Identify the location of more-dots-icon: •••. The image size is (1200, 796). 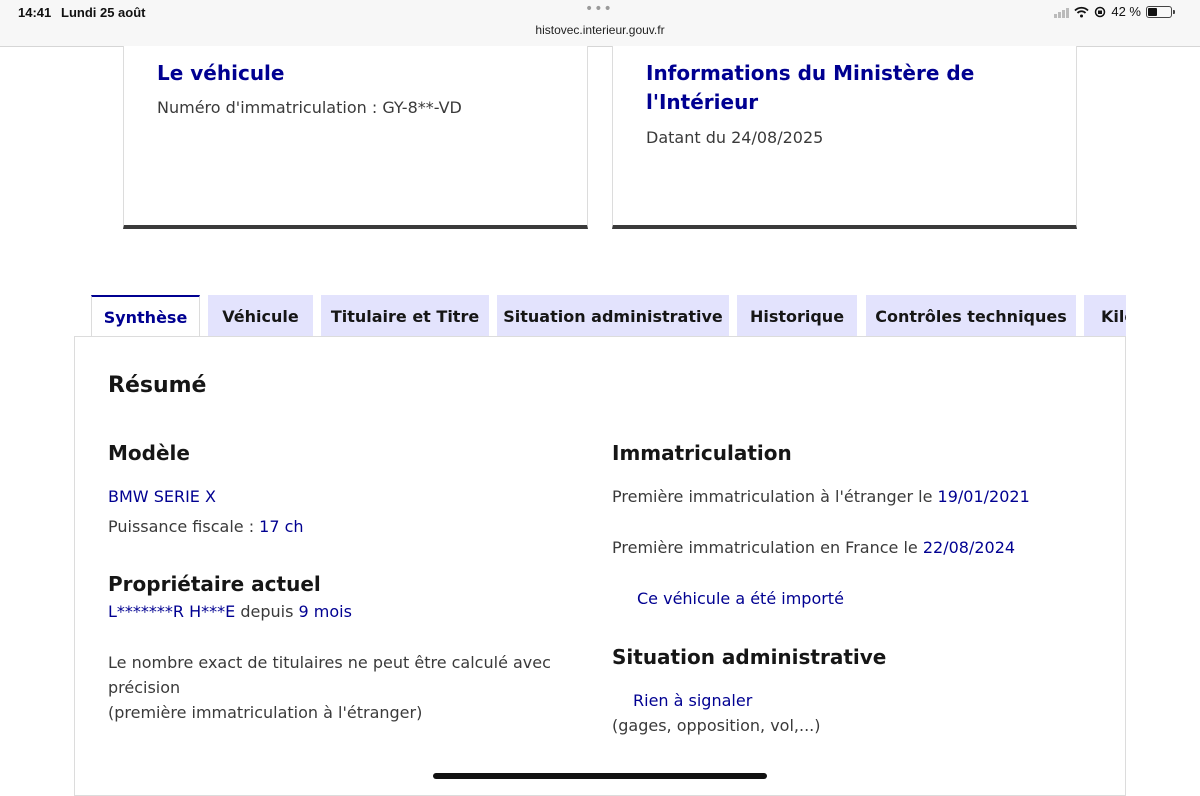
(599, 9).